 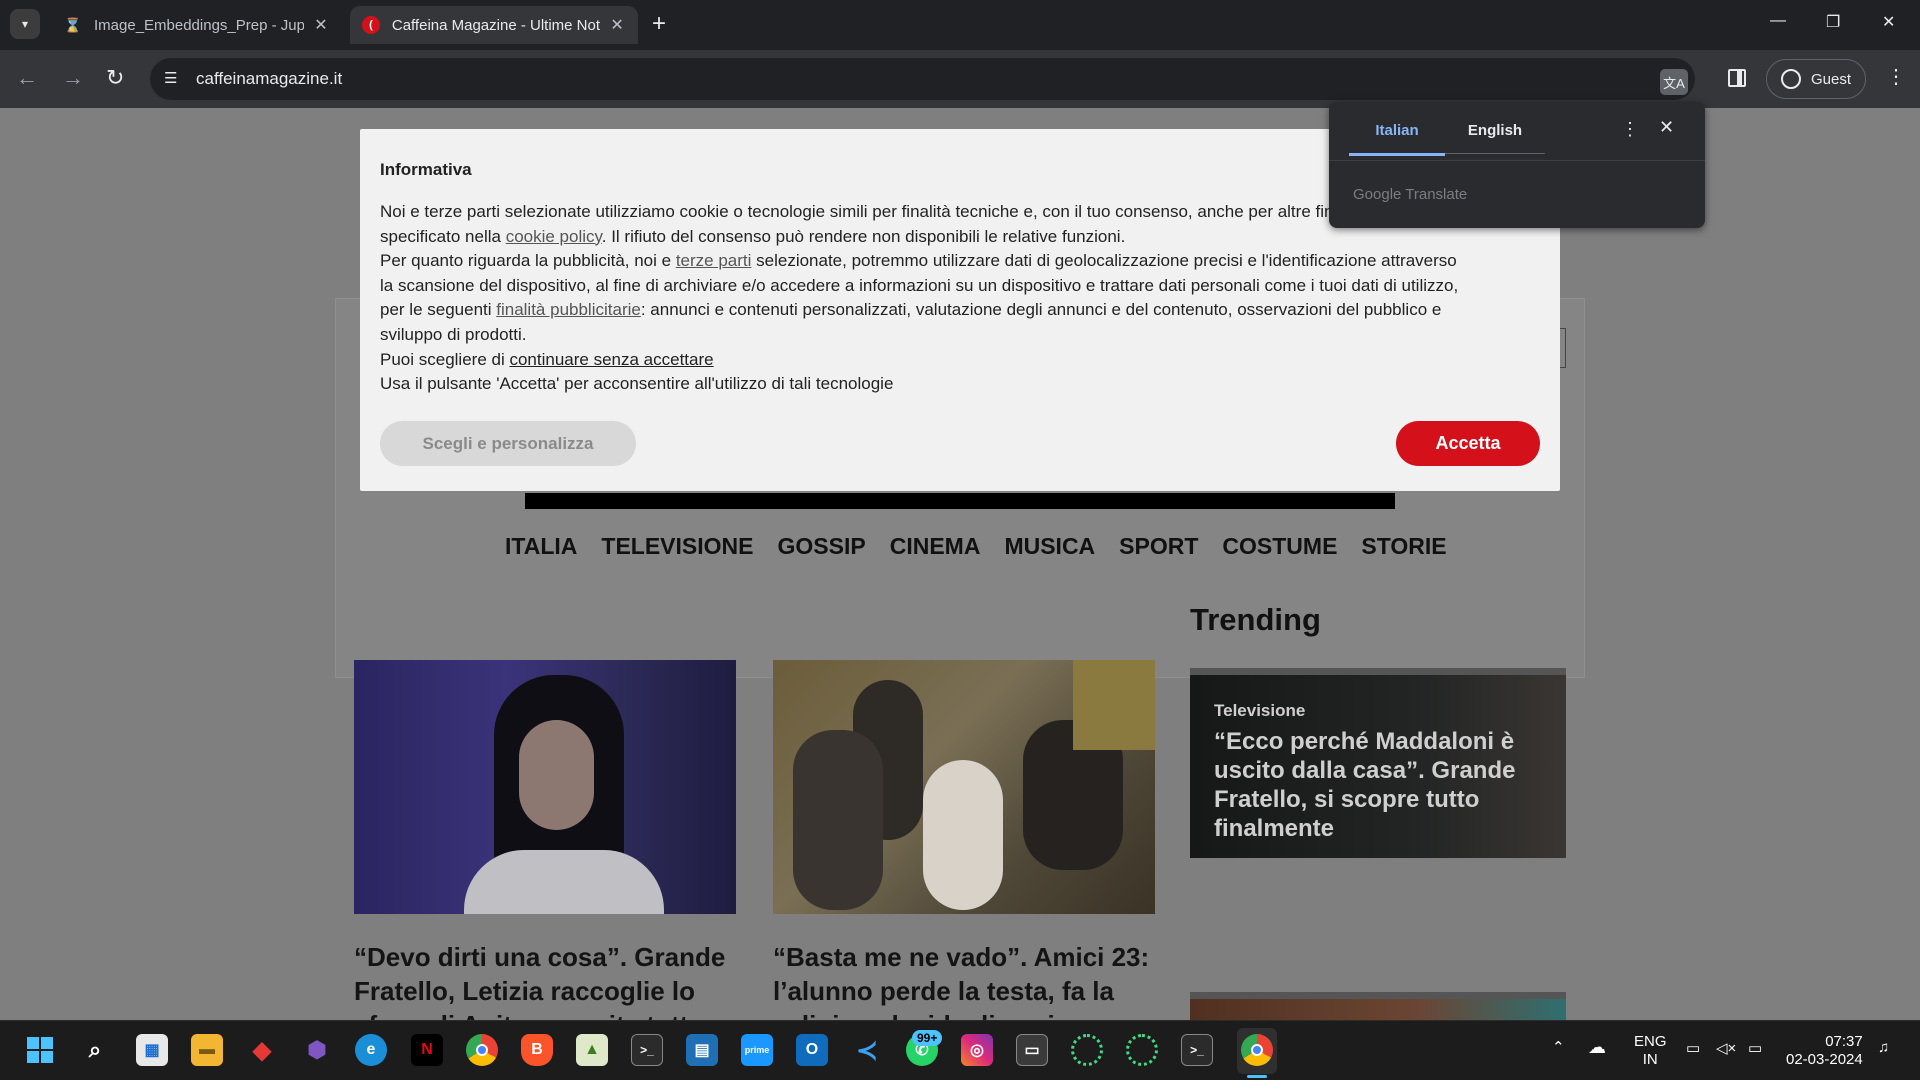 What do you see at coordinates (977, 1050) in the screenshot?
I see `instagram-icon: ◎` at bounding box center [977, 1050].